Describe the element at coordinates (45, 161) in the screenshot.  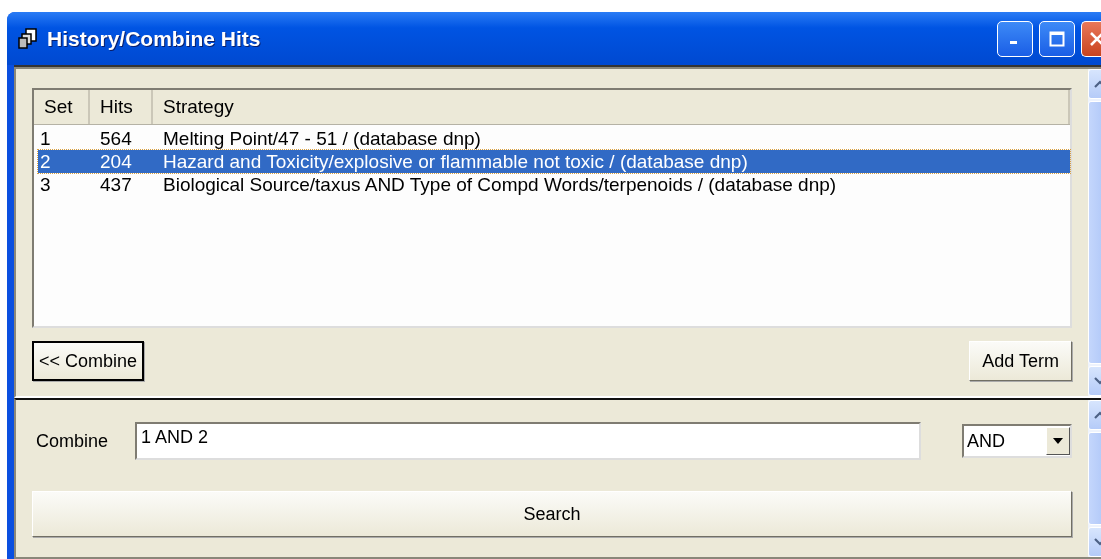
I see `set-cell-text: 2` at that location.